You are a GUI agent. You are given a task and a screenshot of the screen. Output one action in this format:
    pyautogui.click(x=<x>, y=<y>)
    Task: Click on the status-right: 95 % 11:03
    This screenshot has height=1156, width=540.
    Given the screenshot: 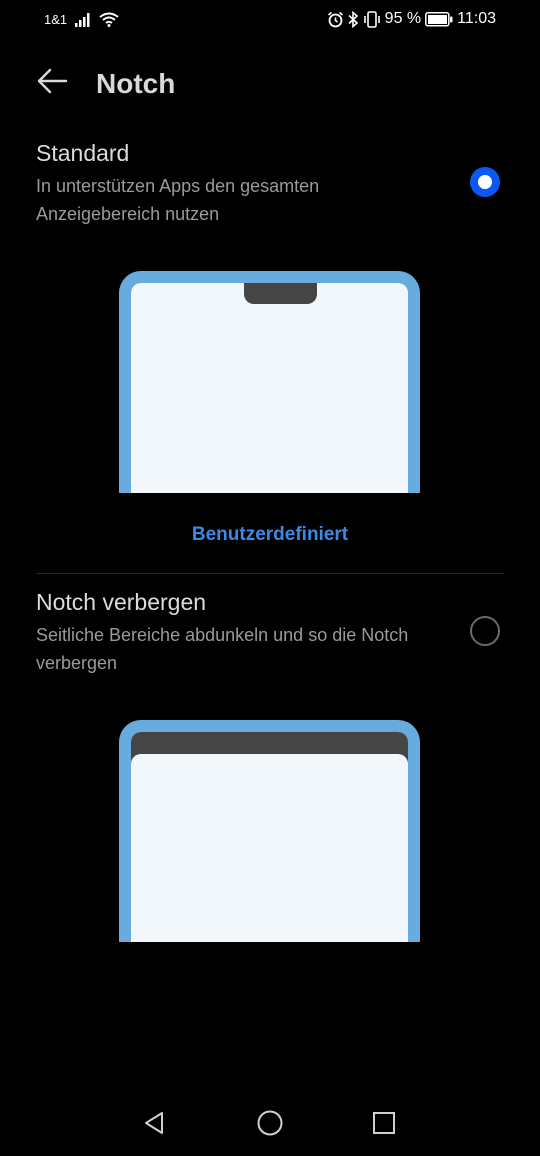 What is the action you would take?
    pyautogui.click(x=411, y=19)
    